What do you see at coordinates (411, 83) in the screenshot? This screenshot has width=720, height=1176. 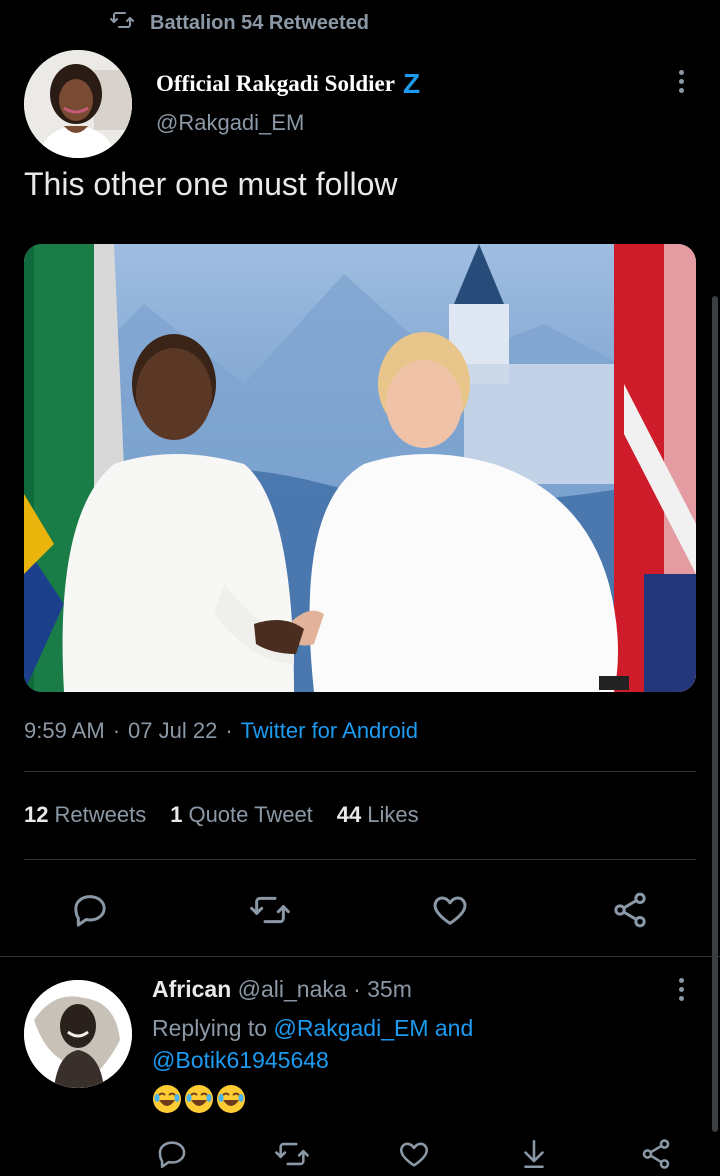 I see `author-badge: Z` at bounding box center [411, 83].